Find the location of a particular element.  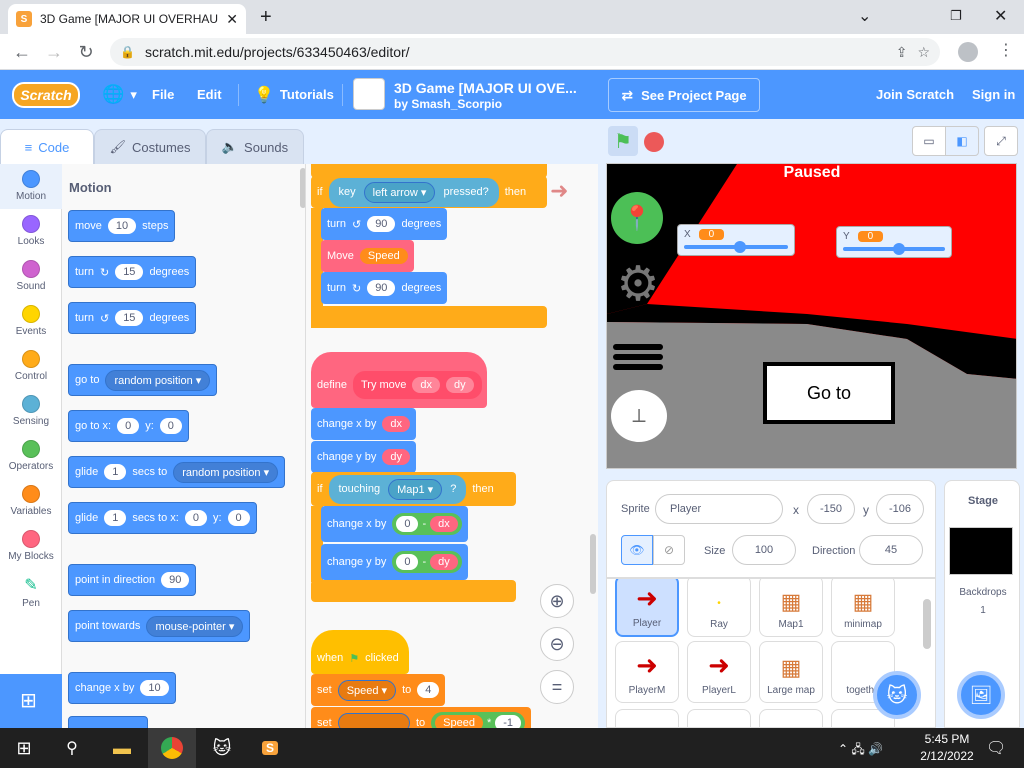

browser-tab: S 3D Game [MAJOR UI OVERHAUL ✕ is located at coordinates (127, 19).